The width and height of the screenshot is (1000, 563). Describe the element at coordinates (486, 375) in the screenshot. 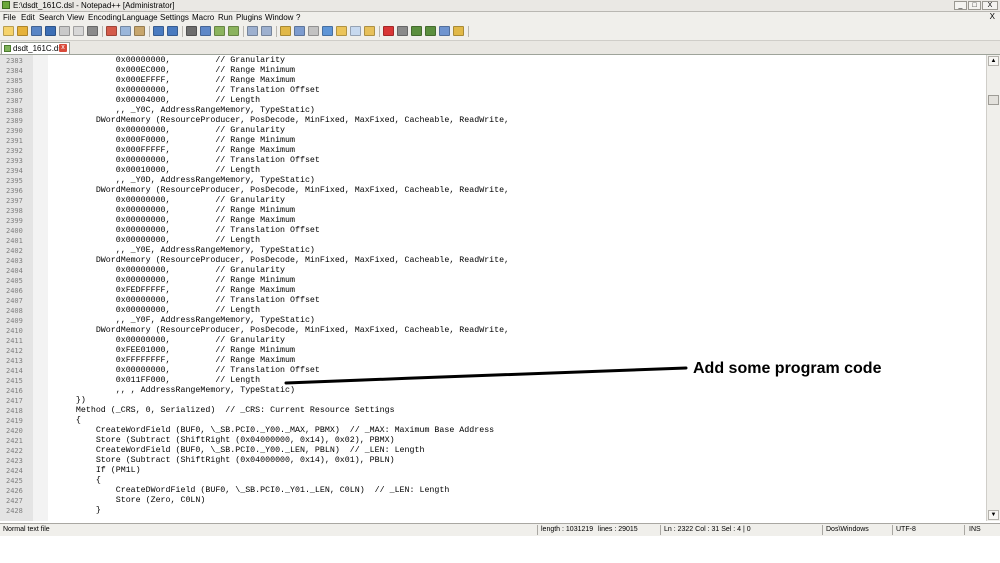

I see `annotation-arrow-line` at that location.